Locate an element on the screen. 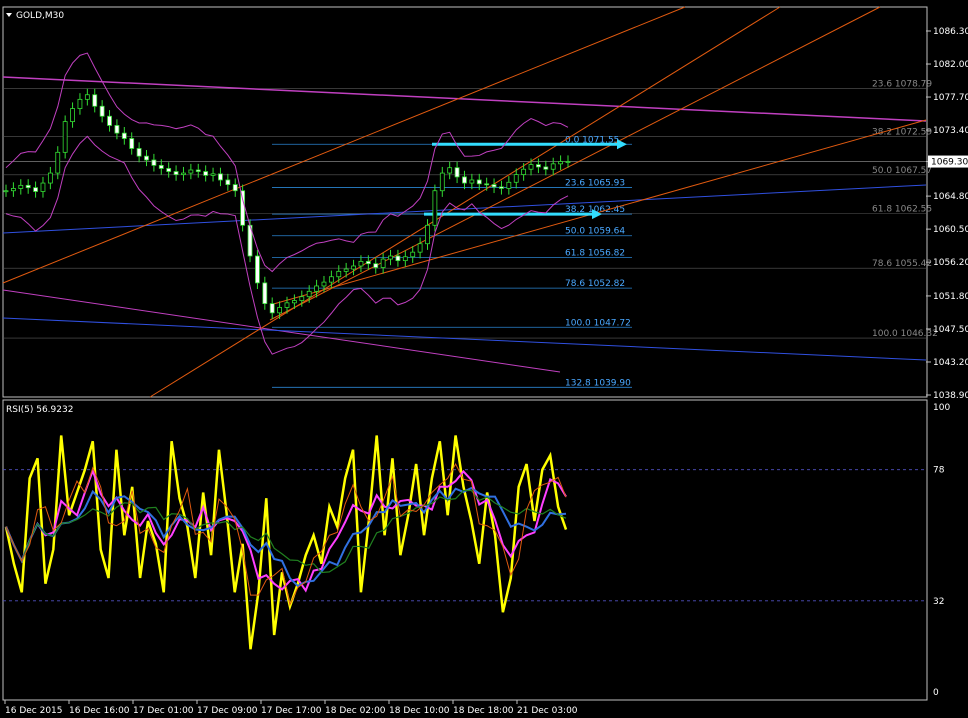  price-tick-label: 1077.70 is located at coordinates (950, 98).